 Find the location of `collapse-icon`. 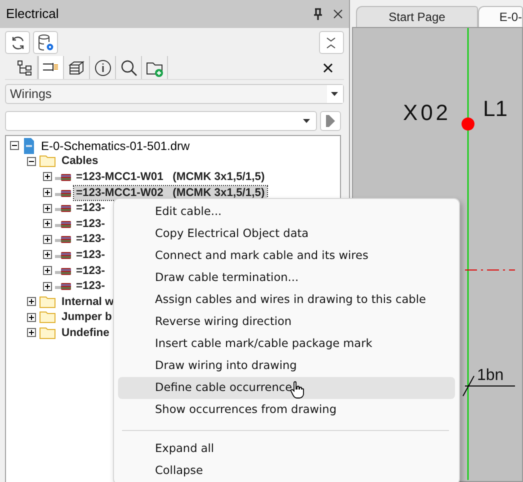

collapse-icon is located at coordinates (331, 43).